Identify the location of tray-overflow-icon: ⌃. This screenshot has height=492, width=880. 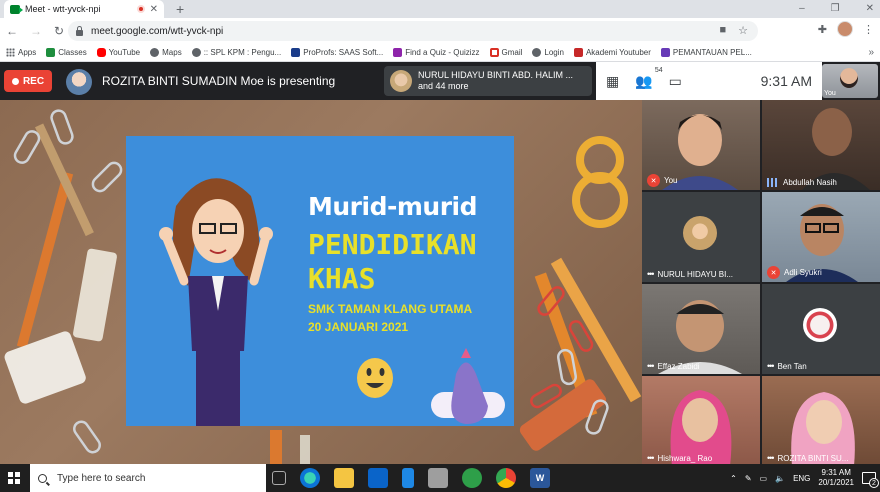
(733, 478).